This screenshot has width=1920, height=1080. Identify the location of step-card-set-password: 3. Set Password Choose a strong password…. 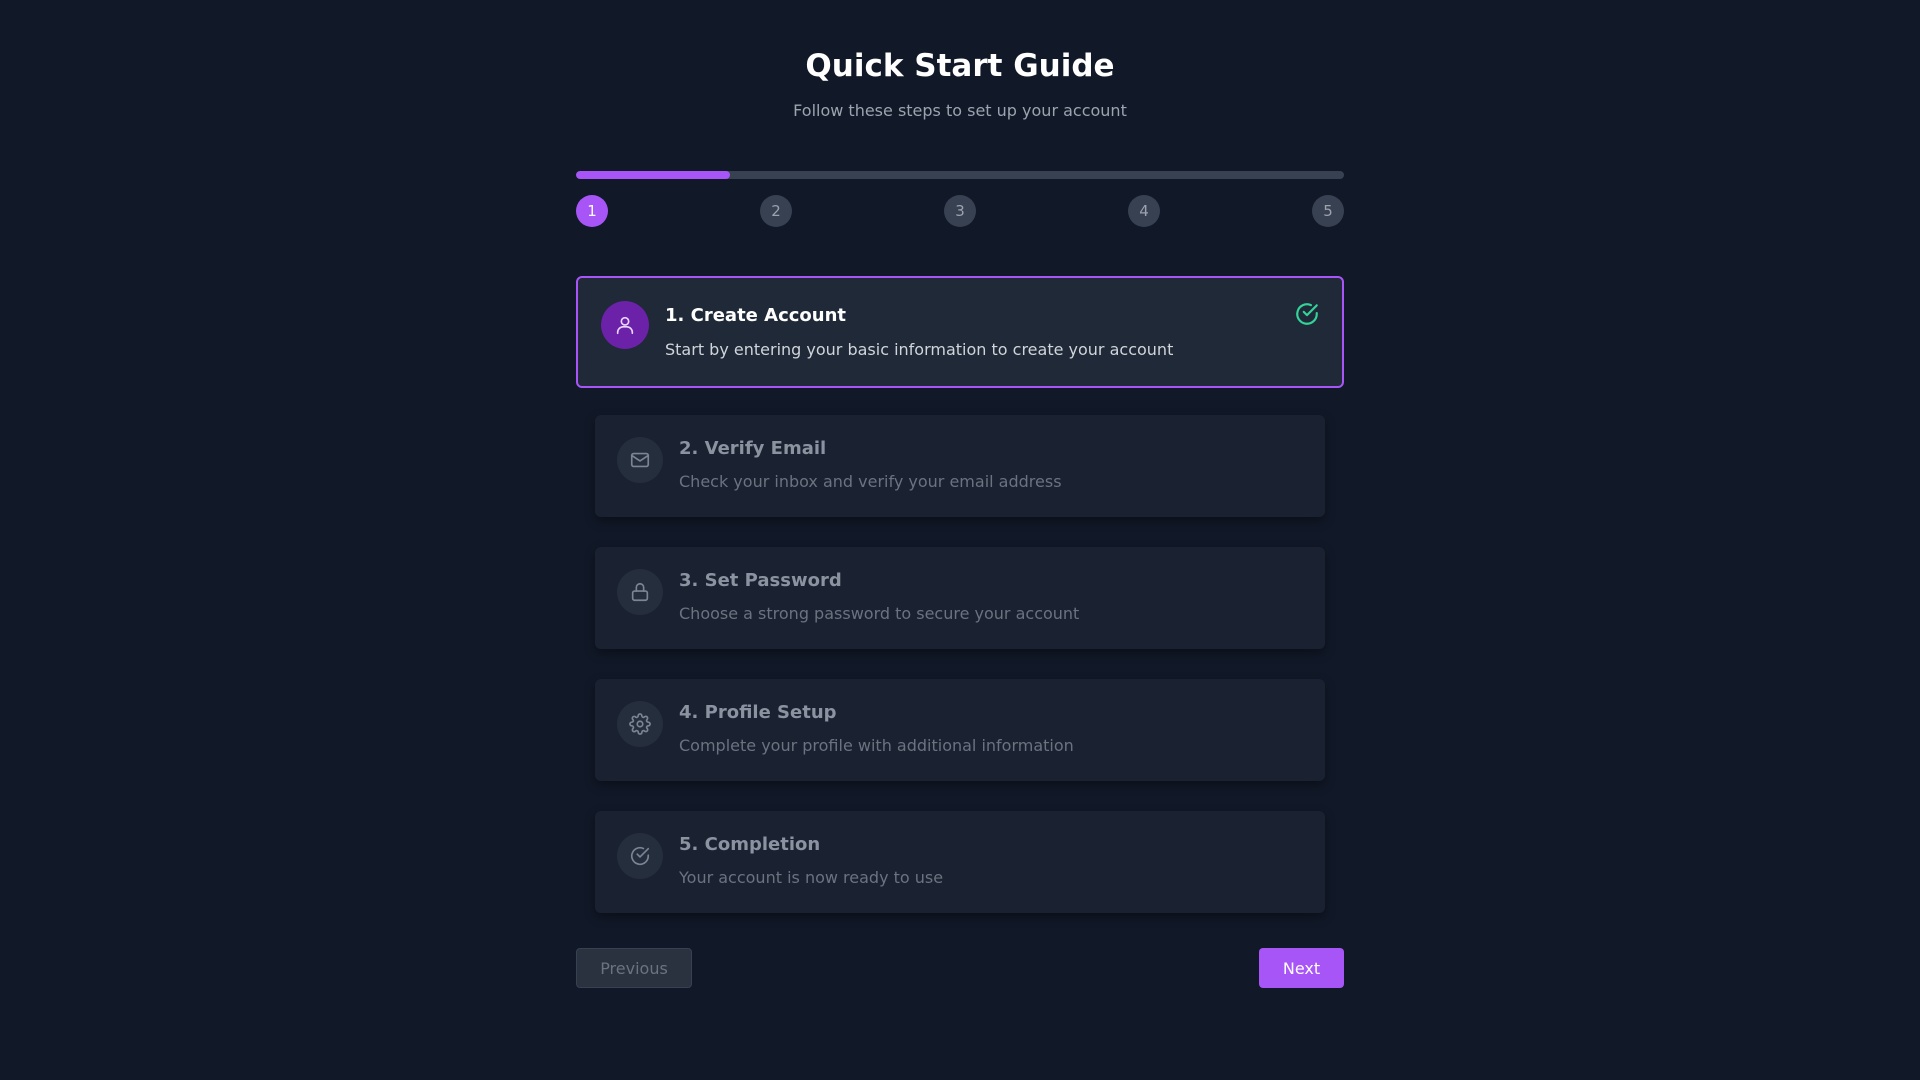
(960, 598).